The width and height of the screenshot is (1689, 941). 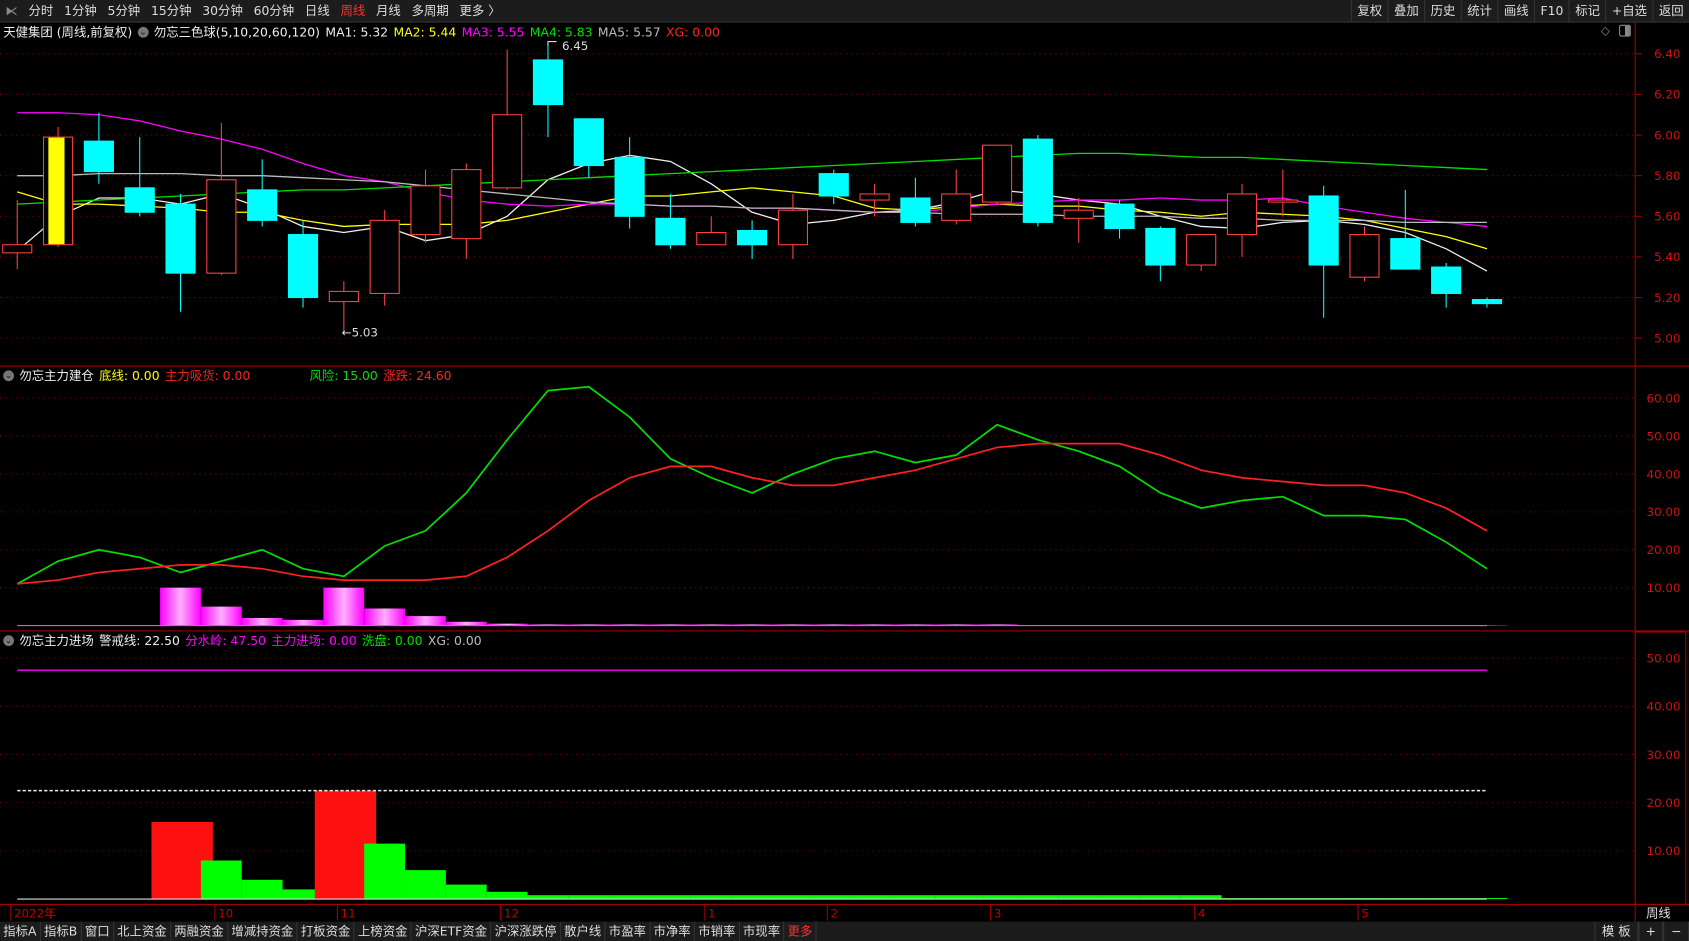 What do you see at coordinates (672, 931) in the screenshot?
I see `bottom-tab: 市净率` at bounding box center [672, 931].